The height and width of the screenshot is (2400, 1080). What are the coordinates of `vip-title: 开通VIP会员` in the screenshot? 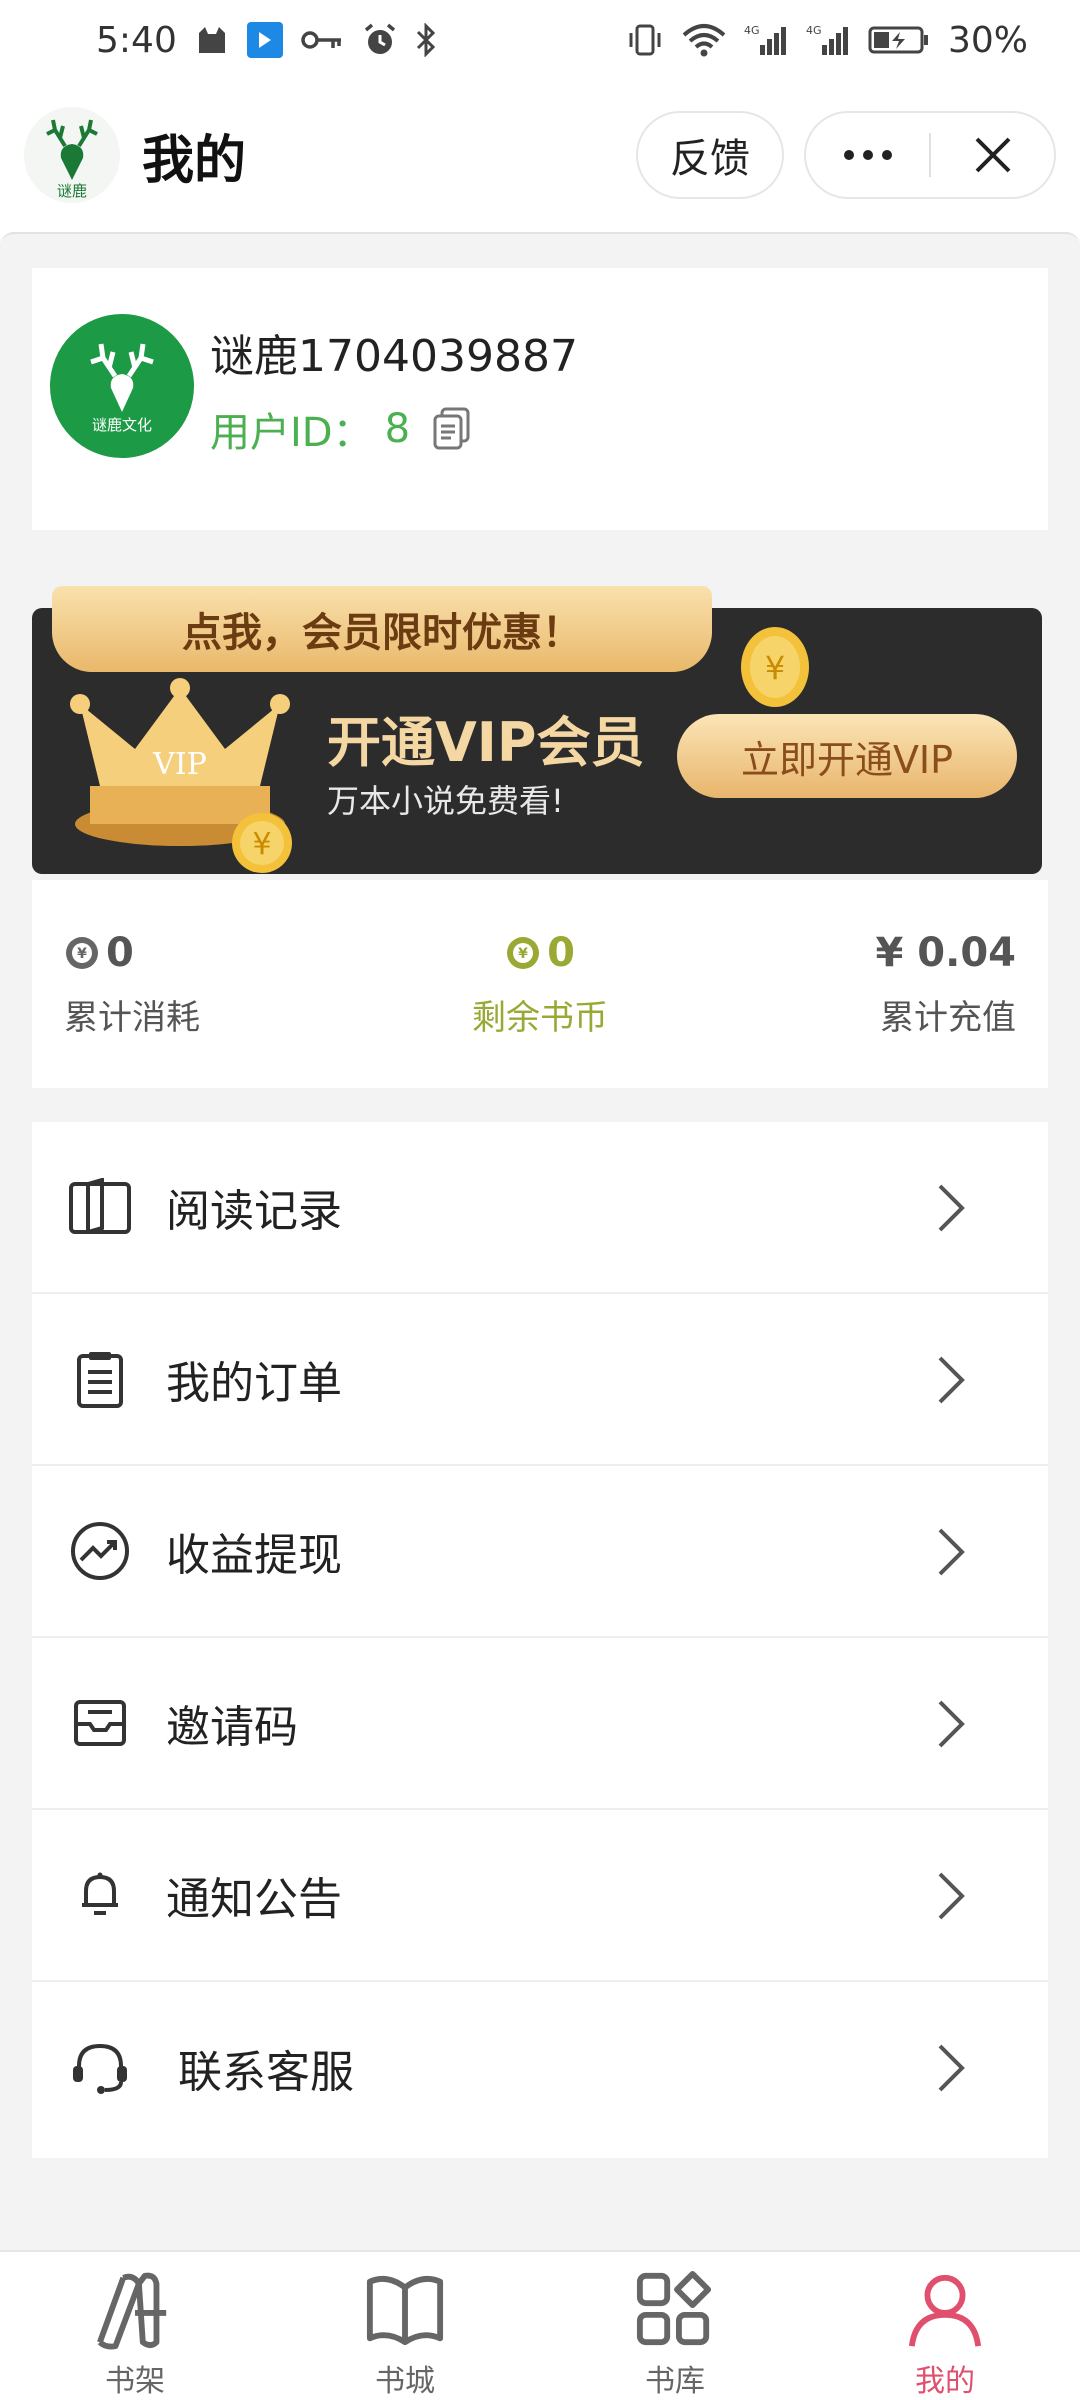 It's located at (486, 742).